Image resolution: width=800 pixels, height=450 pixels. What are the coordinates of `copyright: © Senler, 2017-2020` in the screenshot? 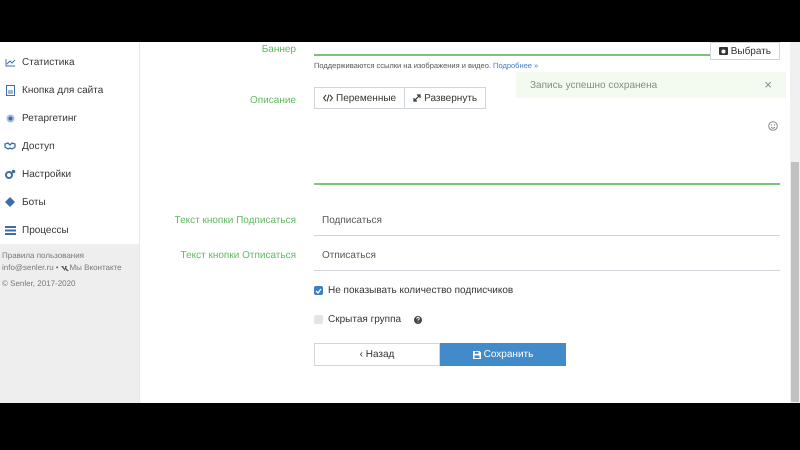 It's located at (39, 284).